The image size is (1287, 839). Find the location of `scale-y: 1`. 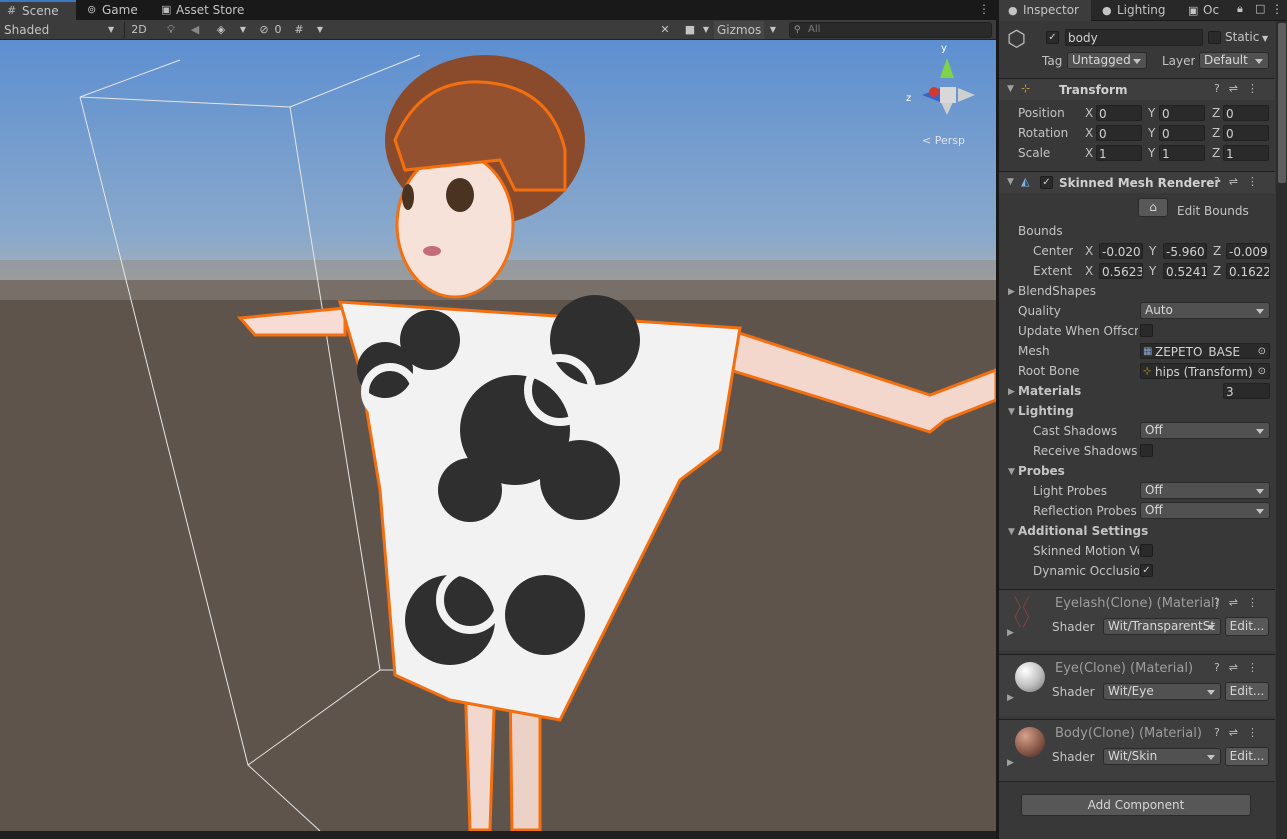

scale-y: 1 is located at coordinates (1182, 153).